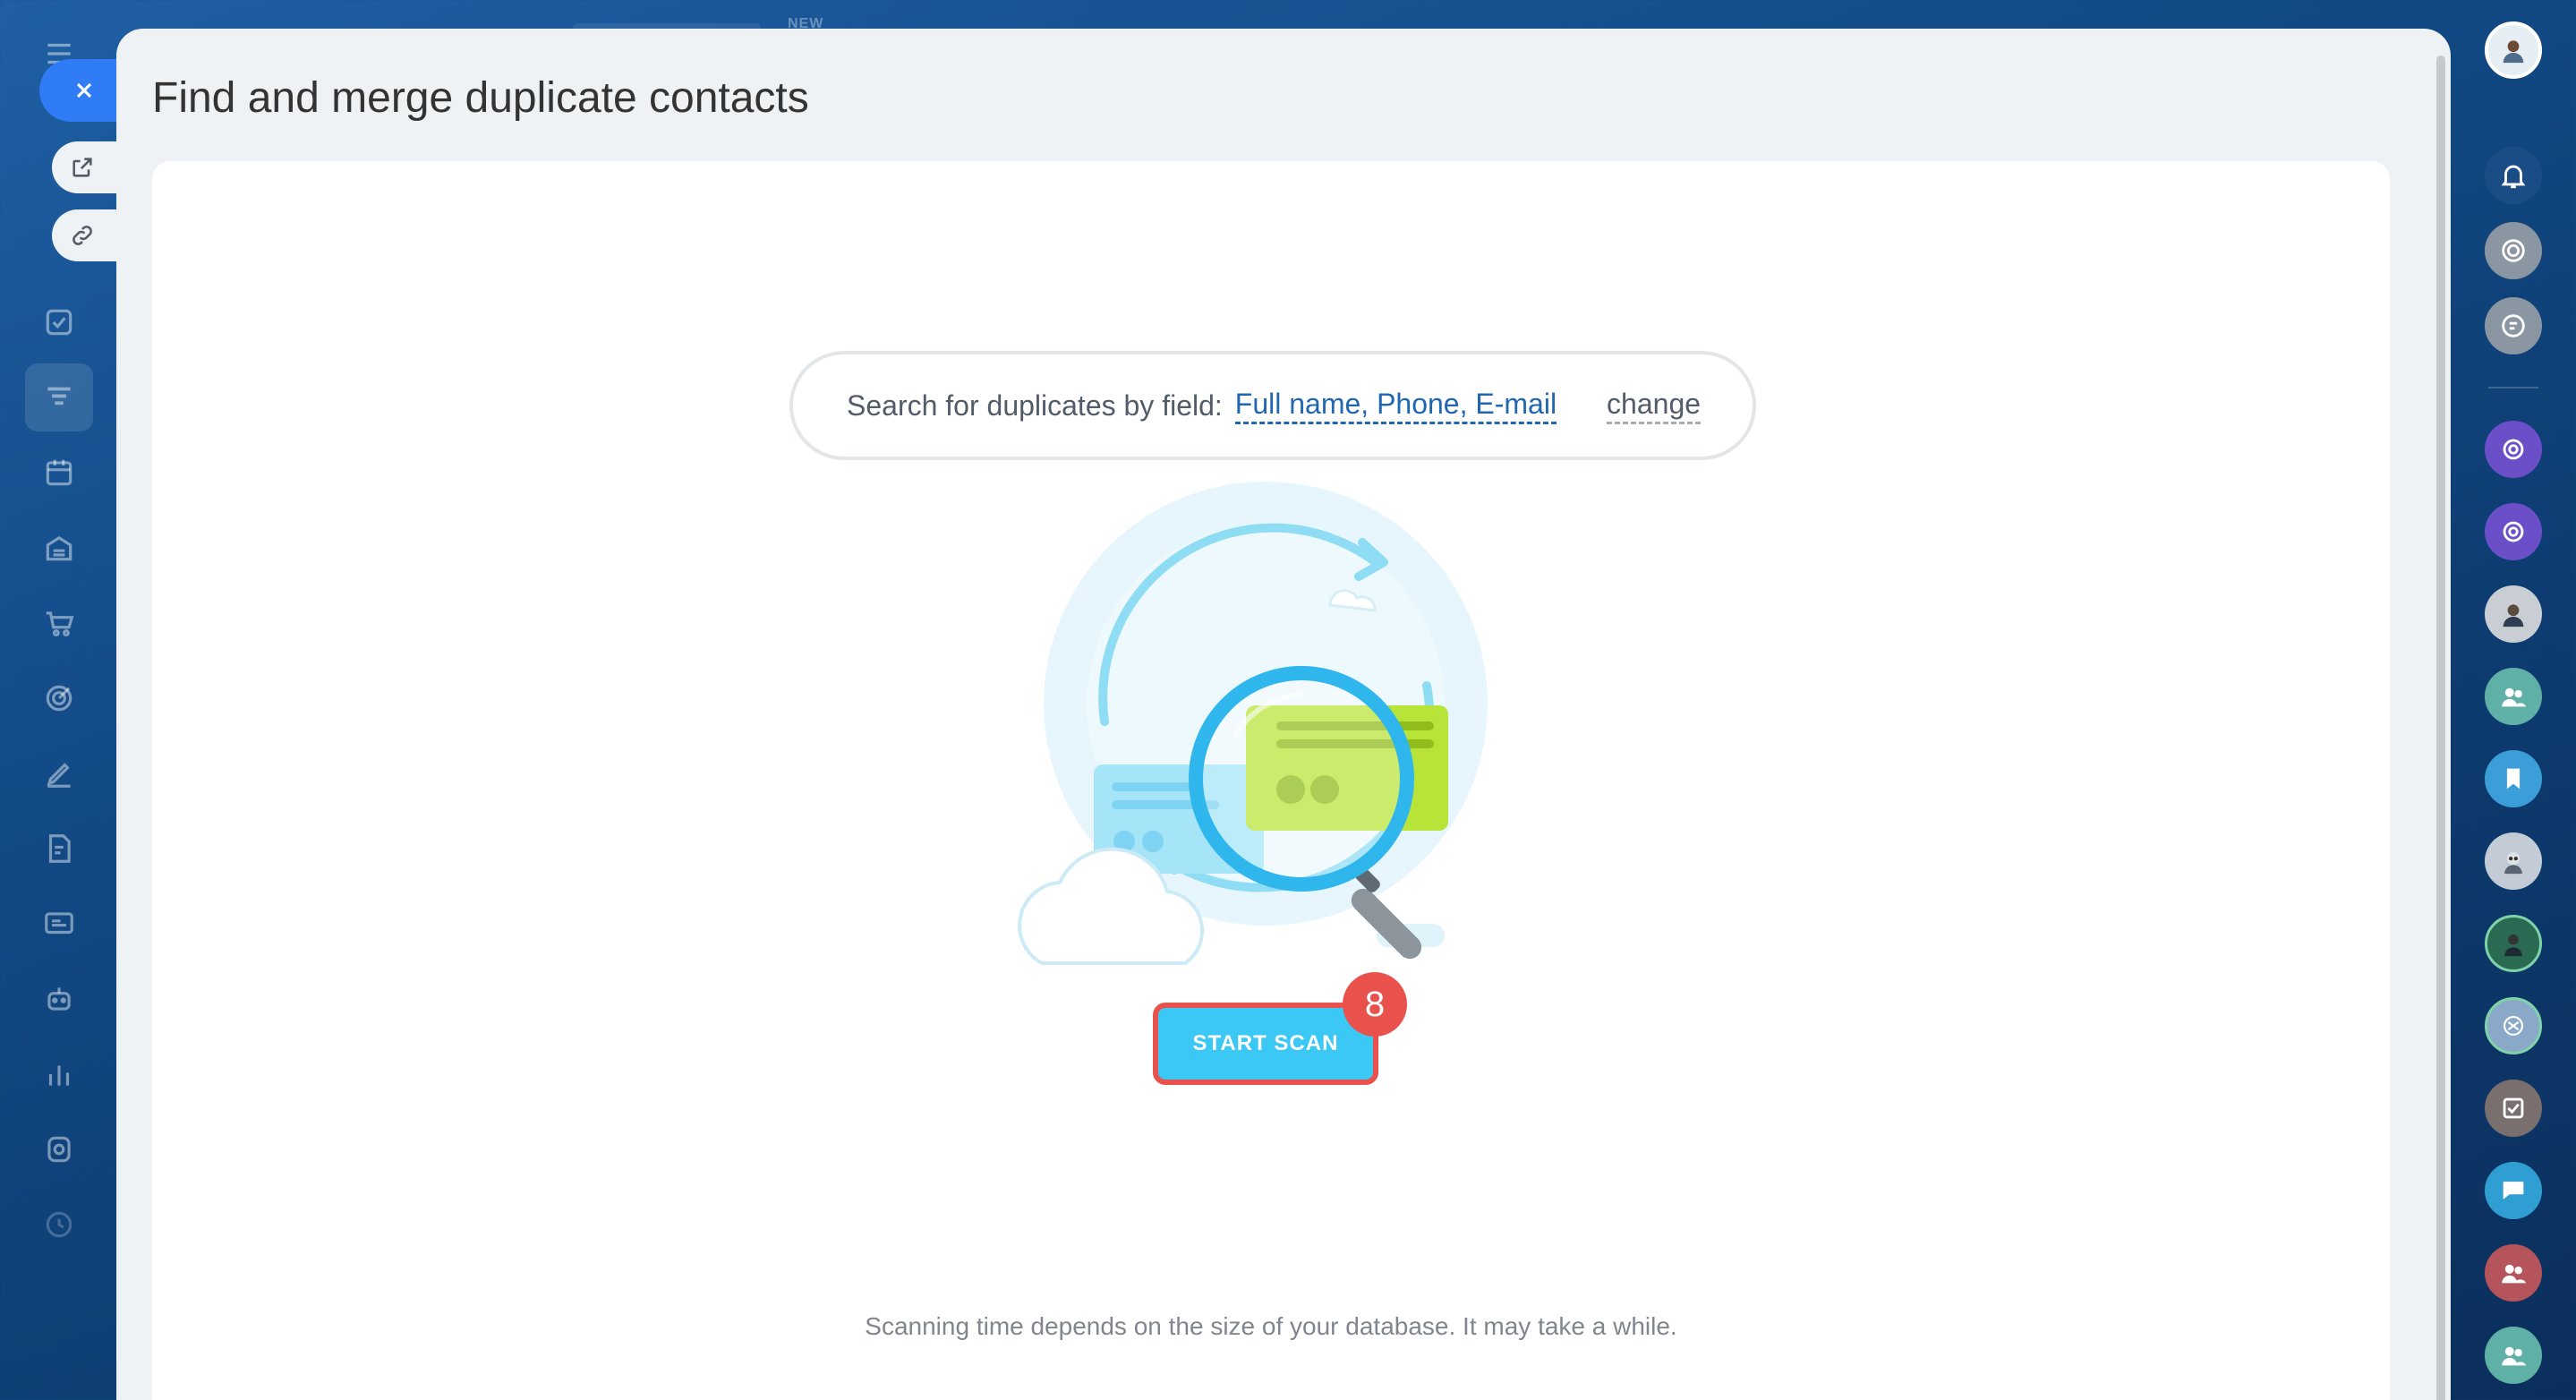 Image resolution: width=2576 pixels, height=1400 pixels. I want to click on automation-icon, so click(59, 999).